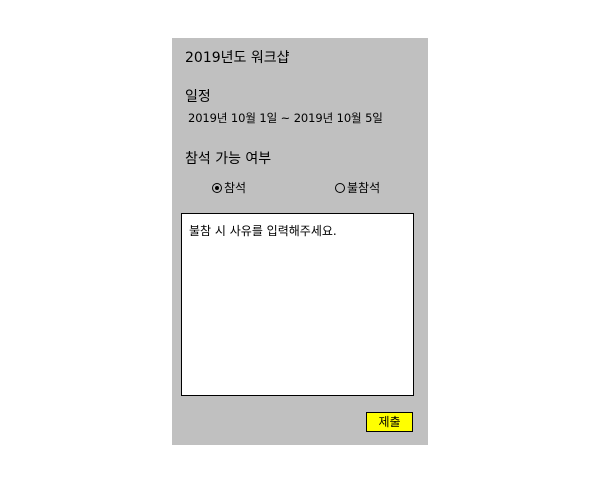 Image resolution: width=600 pixels, height=500 pixels. Describe the element at coordinates (235, 188) in the screenshot. I see `attend-radio-label: 참석` at that location.